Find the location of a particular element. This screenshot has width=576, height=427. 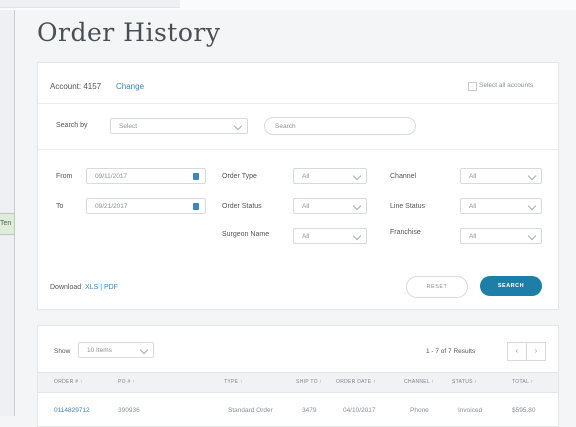

franchise-value: All is located at coordinates (473, 236).